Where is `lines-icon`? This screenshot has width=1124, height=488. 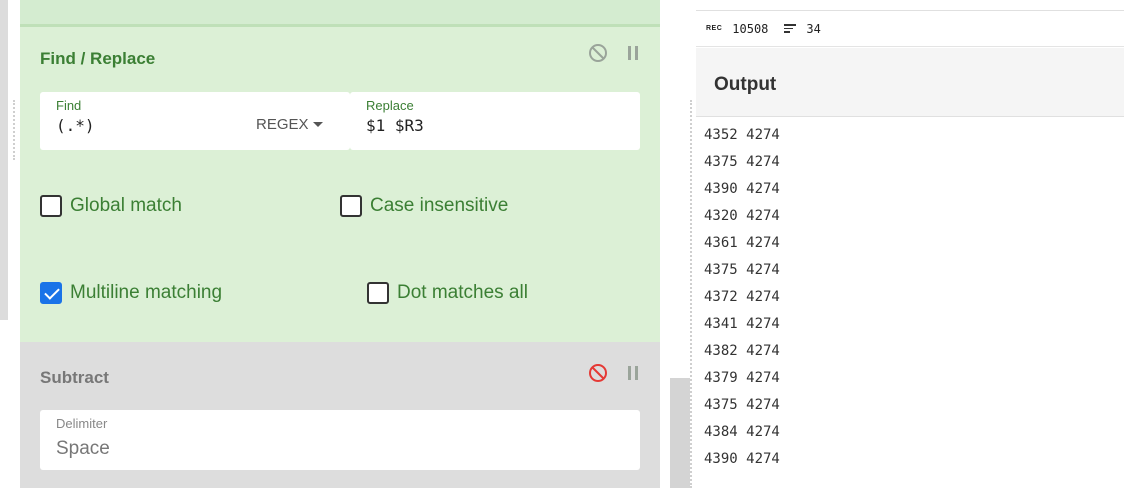
lines-icon is located at coordinates (790, 28).